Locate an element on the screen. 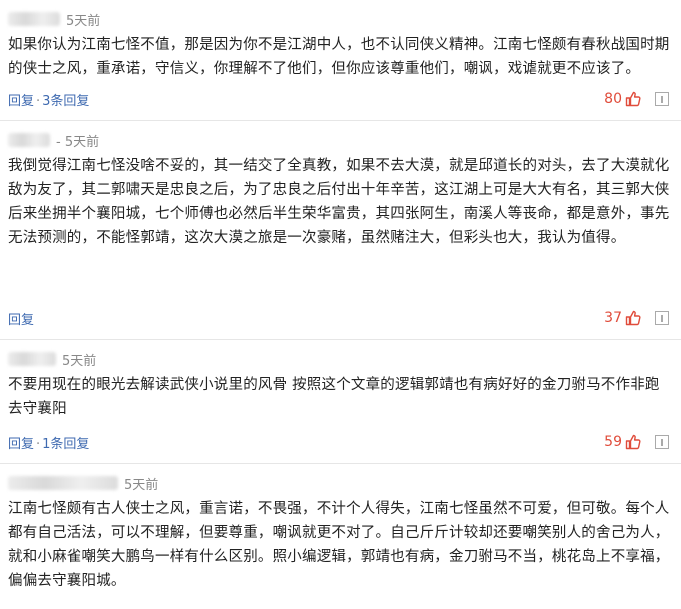 This screenshot has width=681, height=609. reply-button: 回复 · 1条回复 is located at coordinates (48, 442).